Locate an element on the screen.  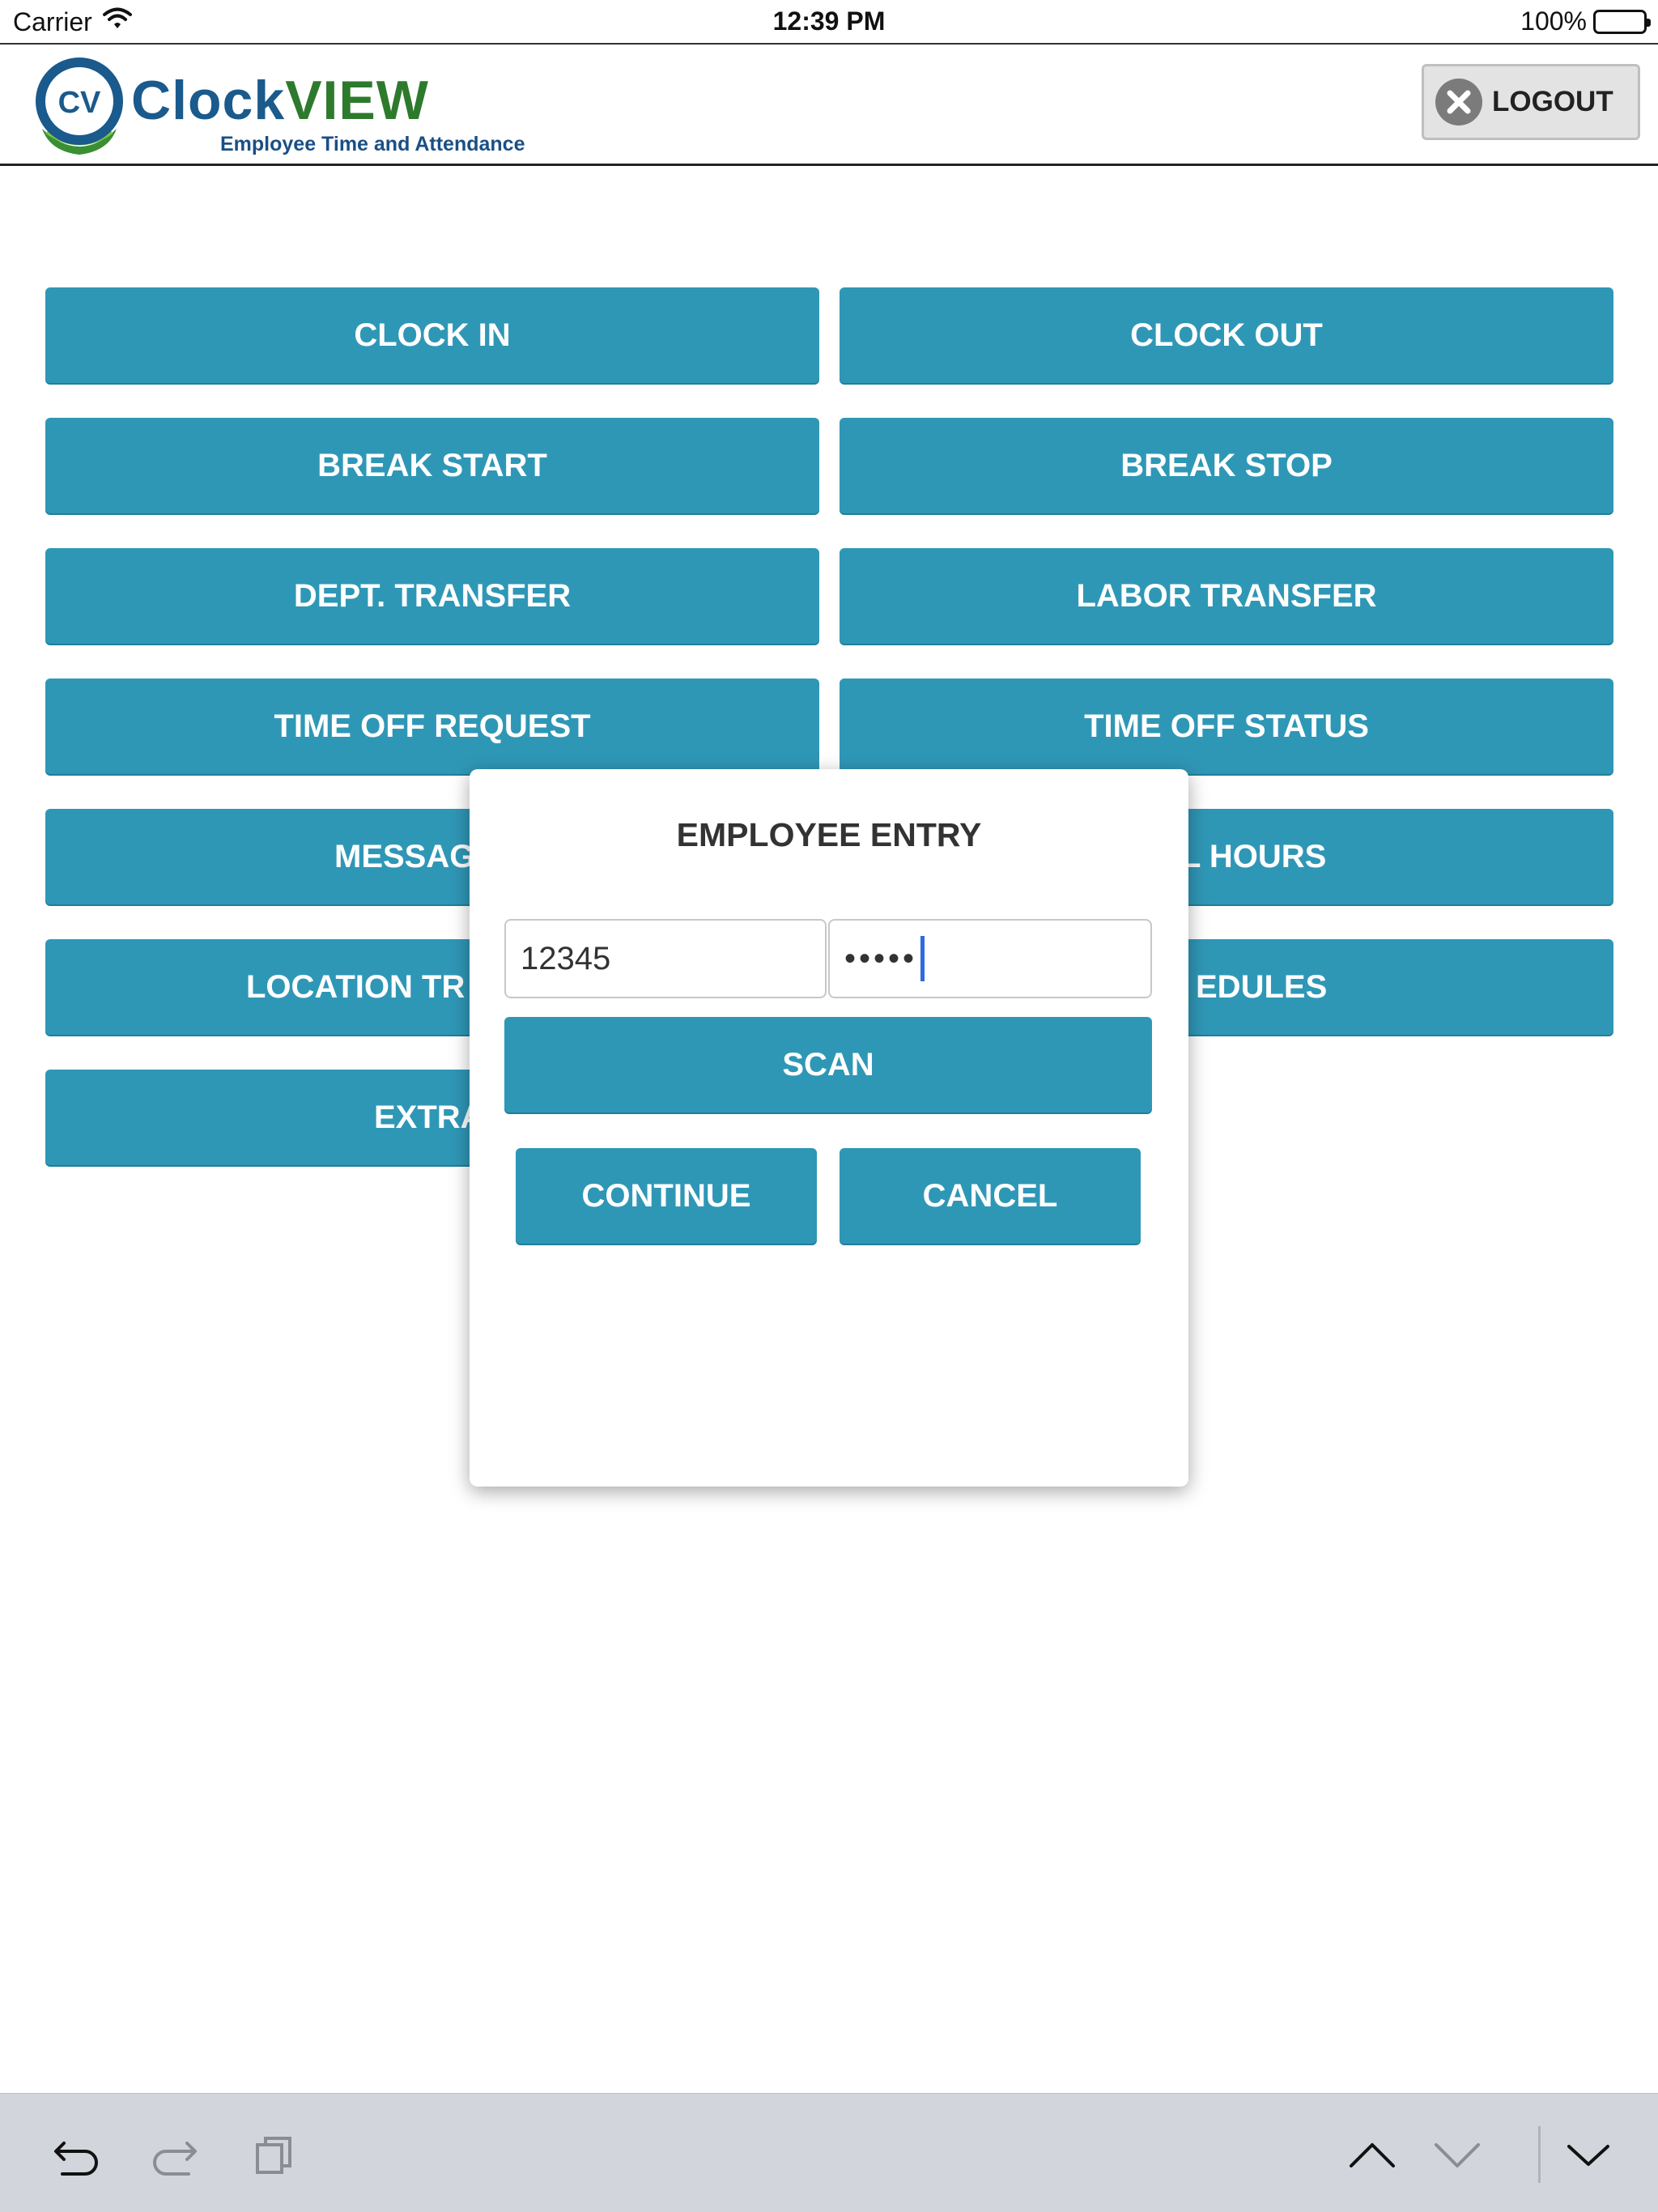
chevron-down-icon is located at coordinates (1457, 2154).